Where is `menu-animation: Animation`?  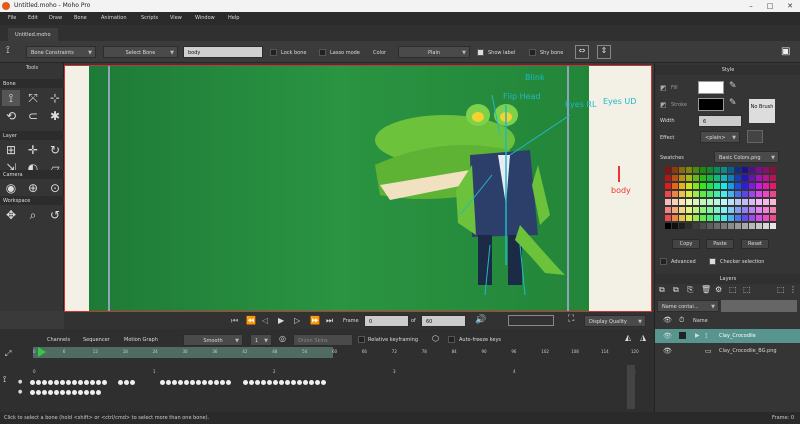 menu-animation: Animation is located at coordinates (114, 18).